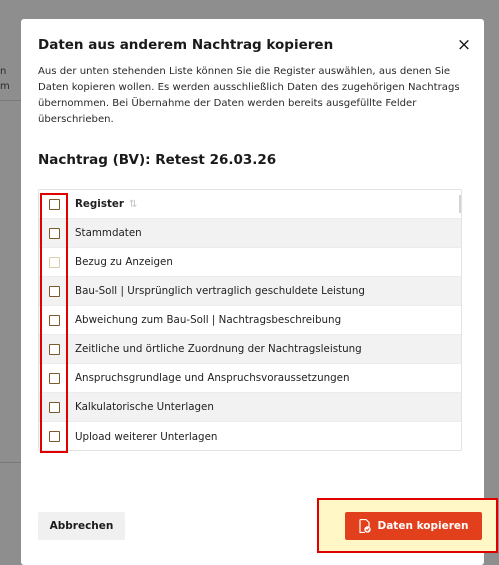 The image size is (499, 565). Describe the element at coordinates (186, 45) in the screenshot. I see `dialog-title: Daten aus anderem Nachtrag kopieren` at that location.